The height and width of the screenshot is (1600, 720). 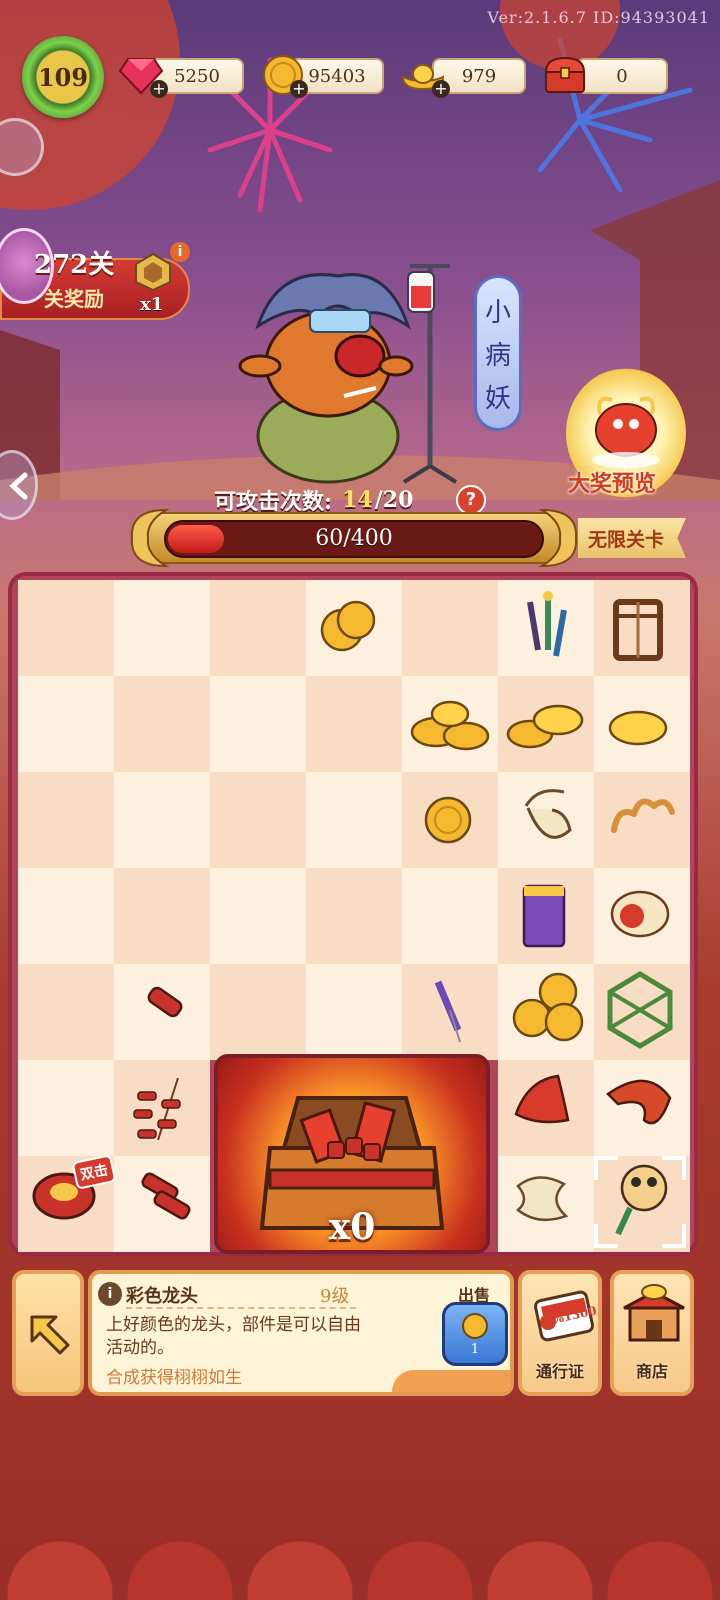 I want to click on item-name: 彩色龙头, so click(x=162, y=1296).